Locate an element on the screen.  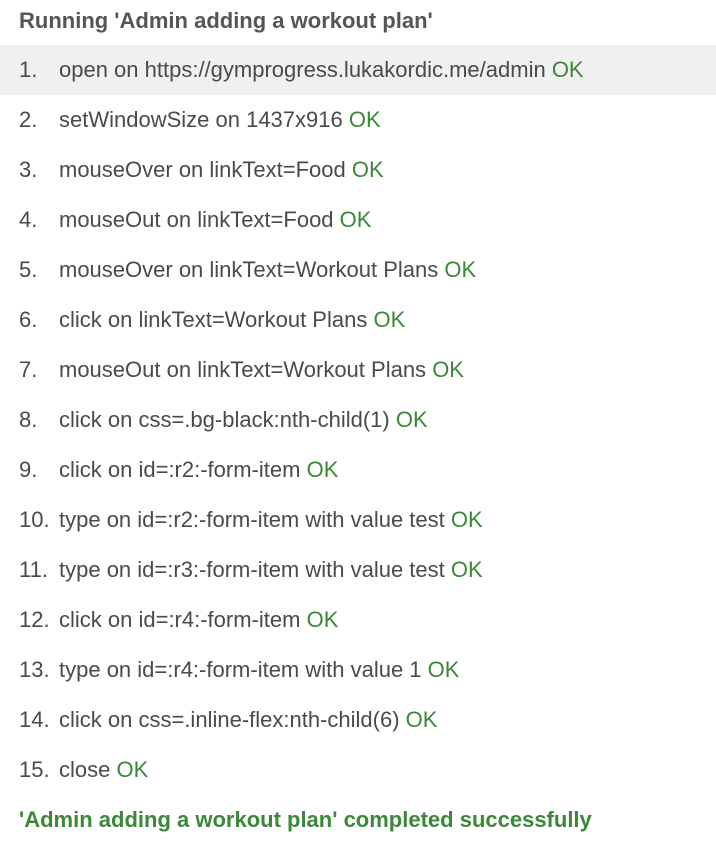
step-row: 4. mouseOut on linkText=Food OK is located at coordinates (358, 220).